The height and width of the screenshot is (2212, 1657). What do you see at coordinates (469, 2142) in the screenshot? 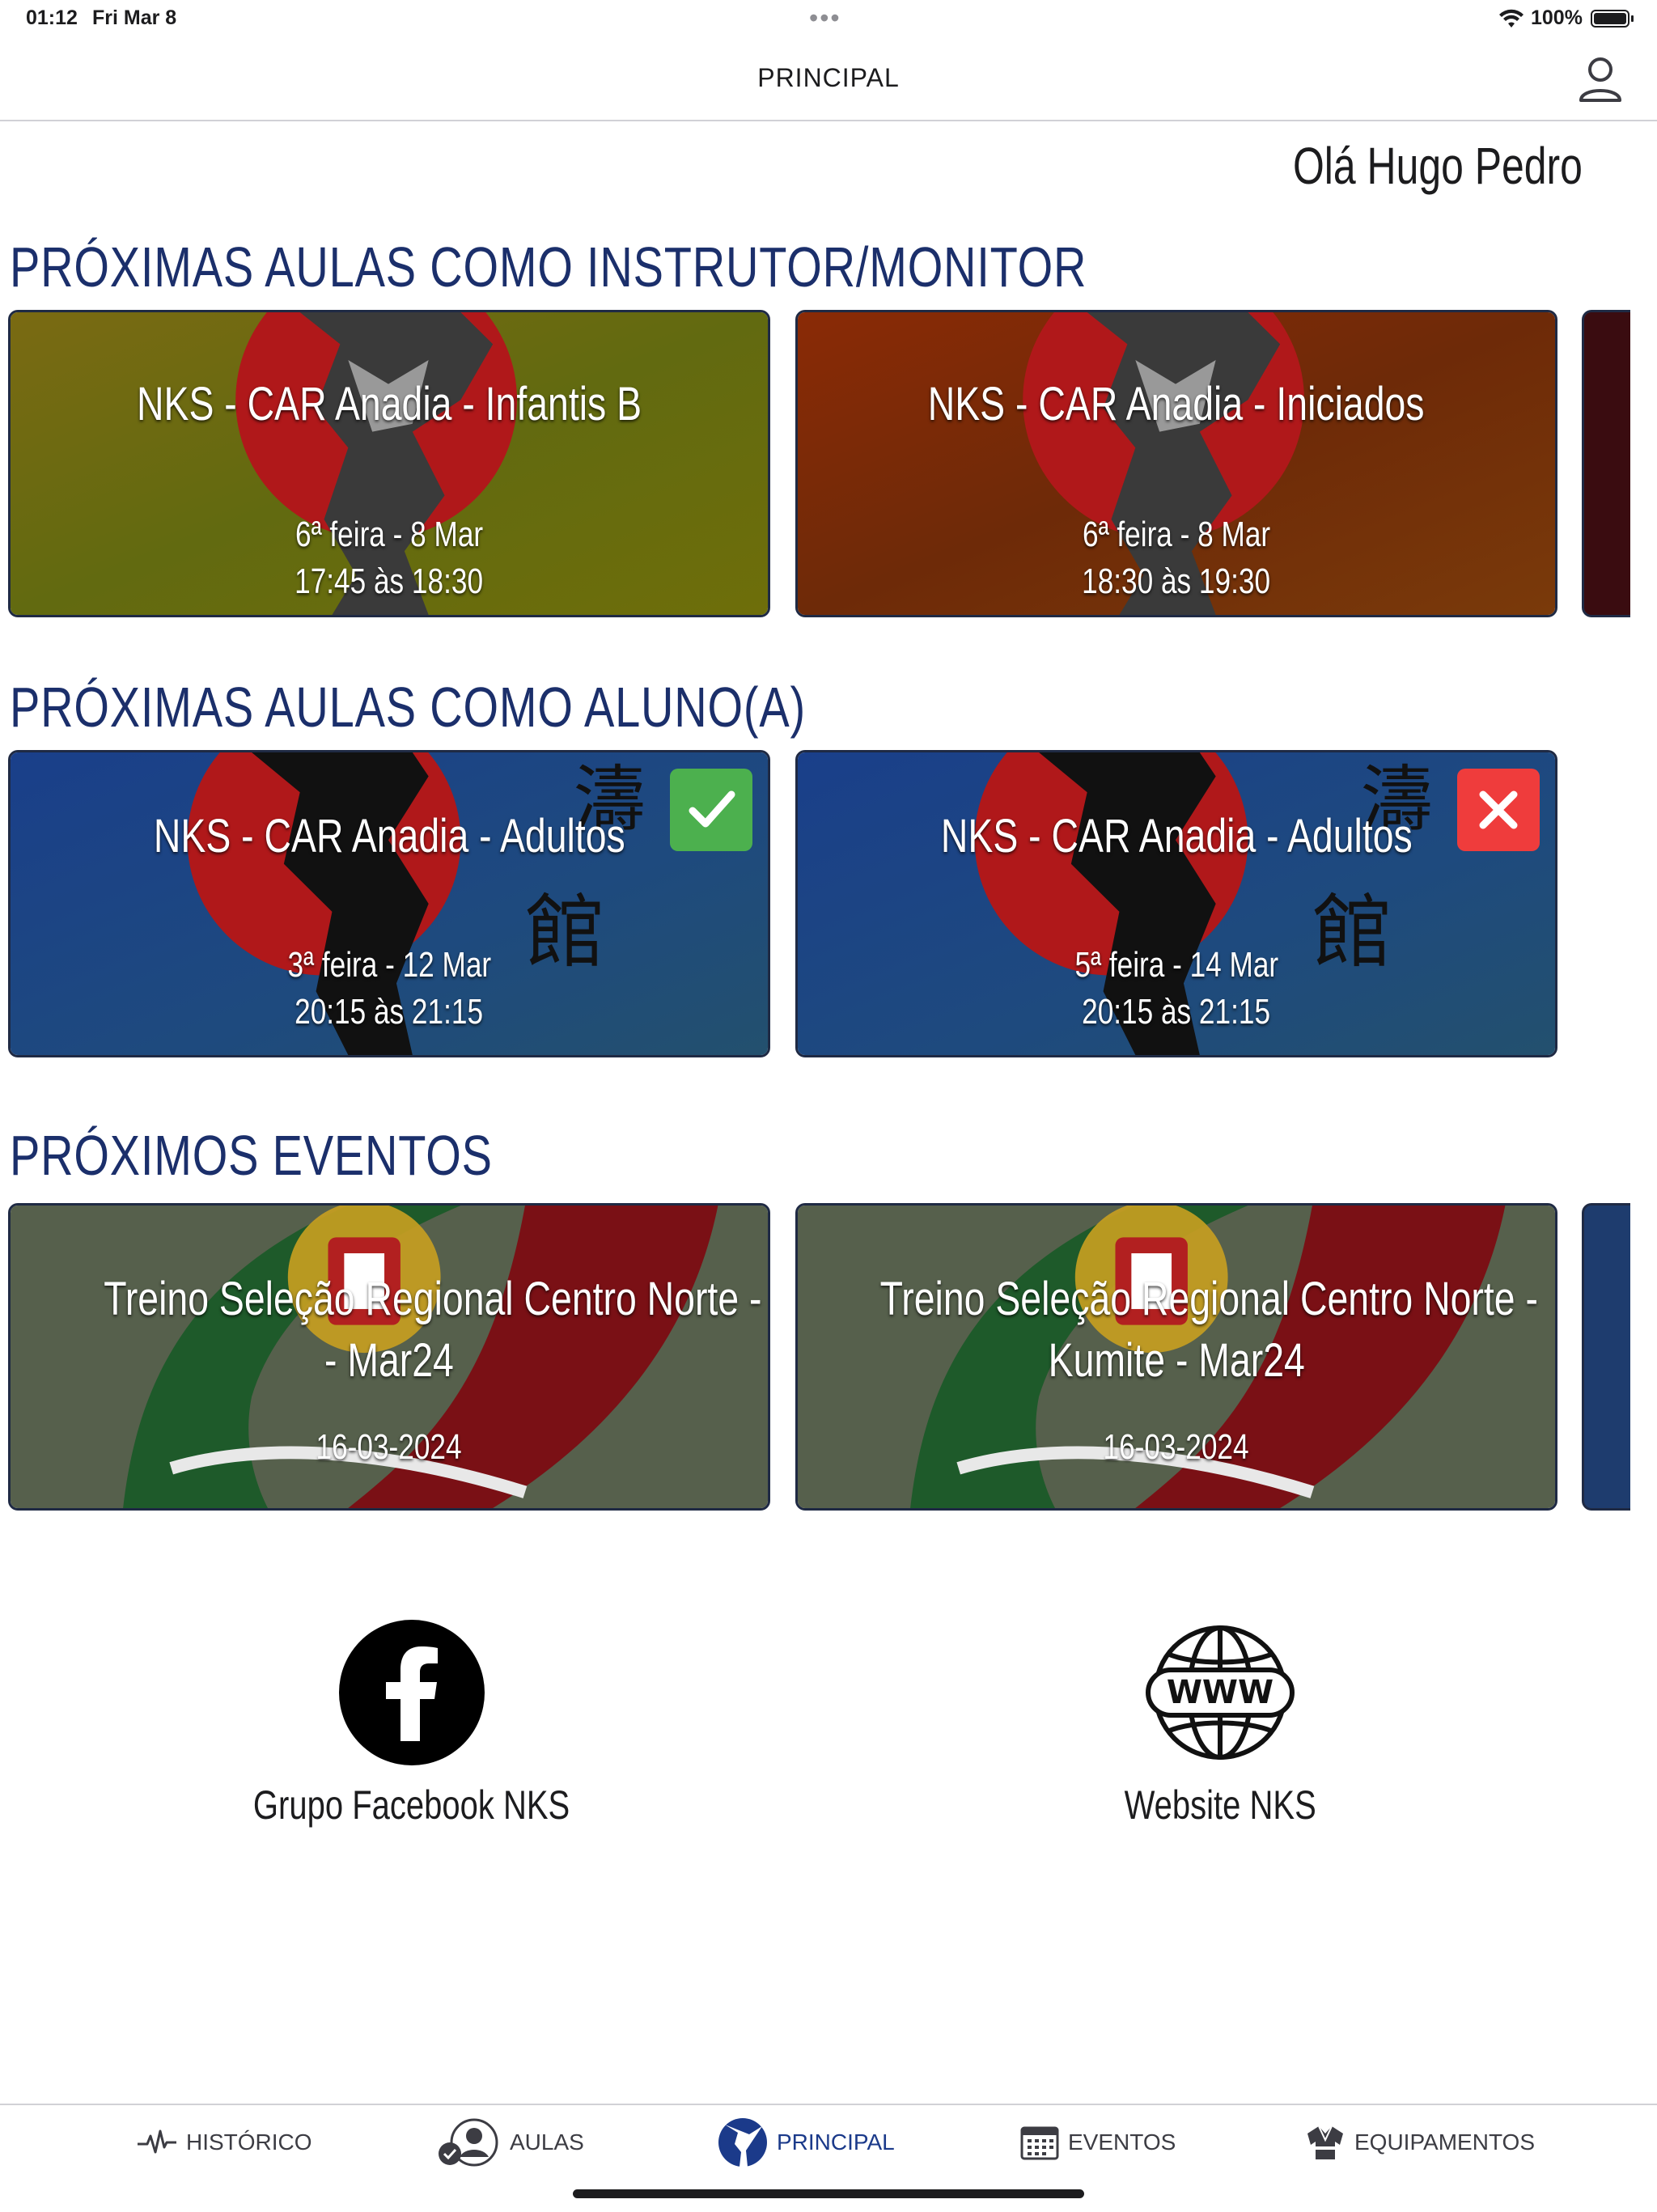
I see `user-check-icon` at bounding box center [469, 2142].